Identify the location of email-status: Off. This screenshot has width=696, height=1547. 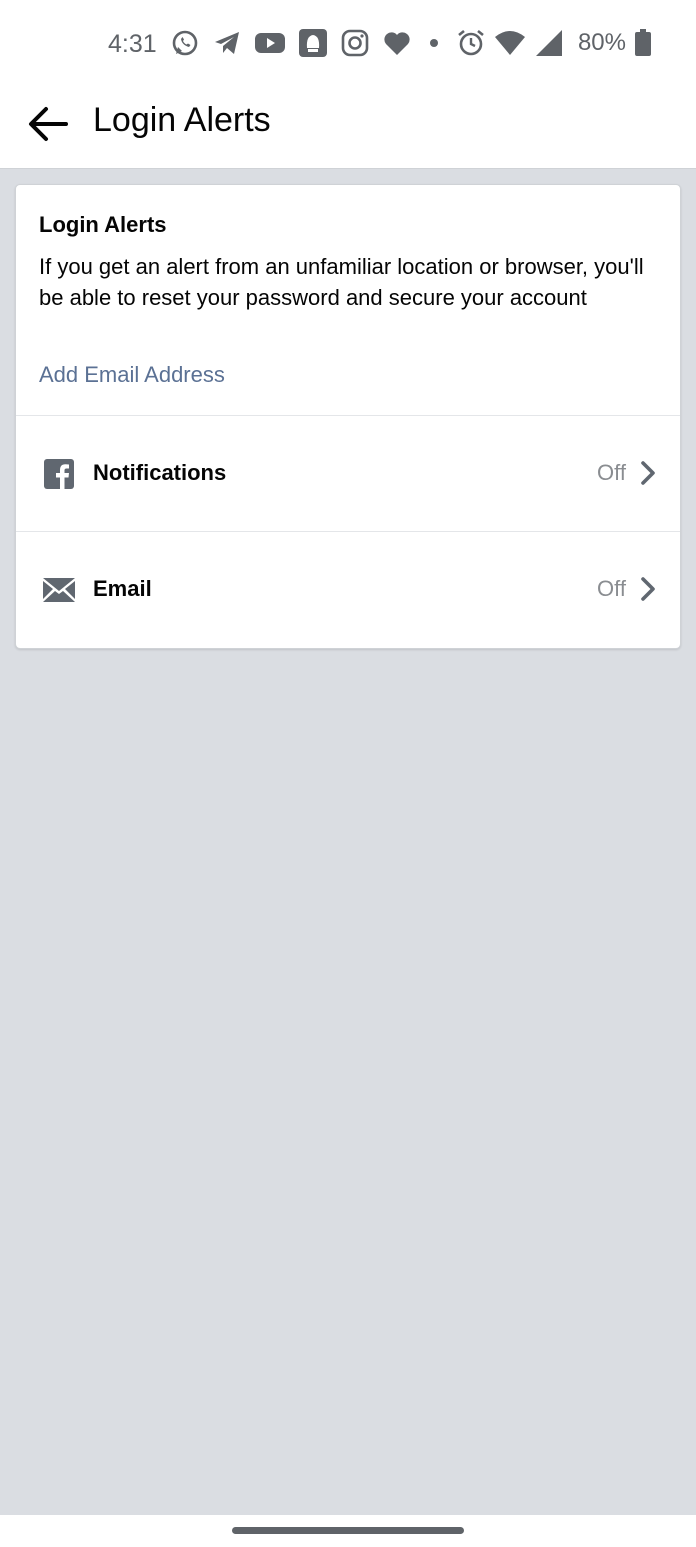
(611, 588).